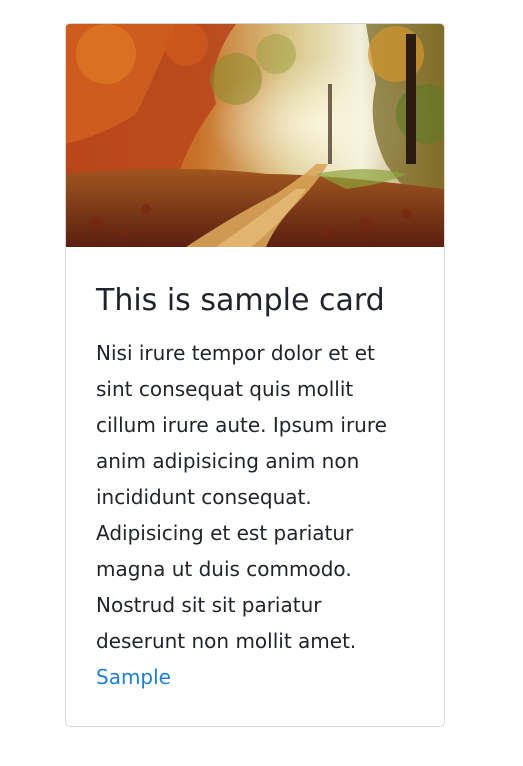  What do you see at coordinates (240, 300) in the screenshot?
I see `card-title: This is sample card` at bounding box center [240, 300].